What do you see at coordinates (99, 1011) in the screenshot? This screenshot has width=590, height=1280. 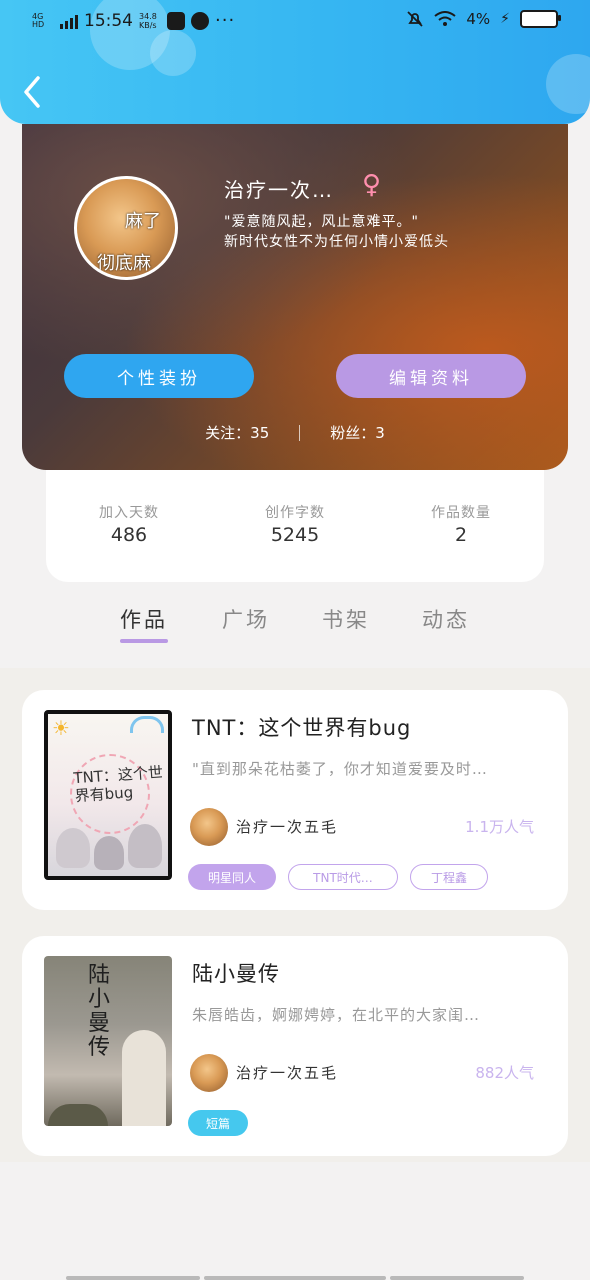 I see `cover-title: 陆小曼传` at bounding box center [99, 1011].